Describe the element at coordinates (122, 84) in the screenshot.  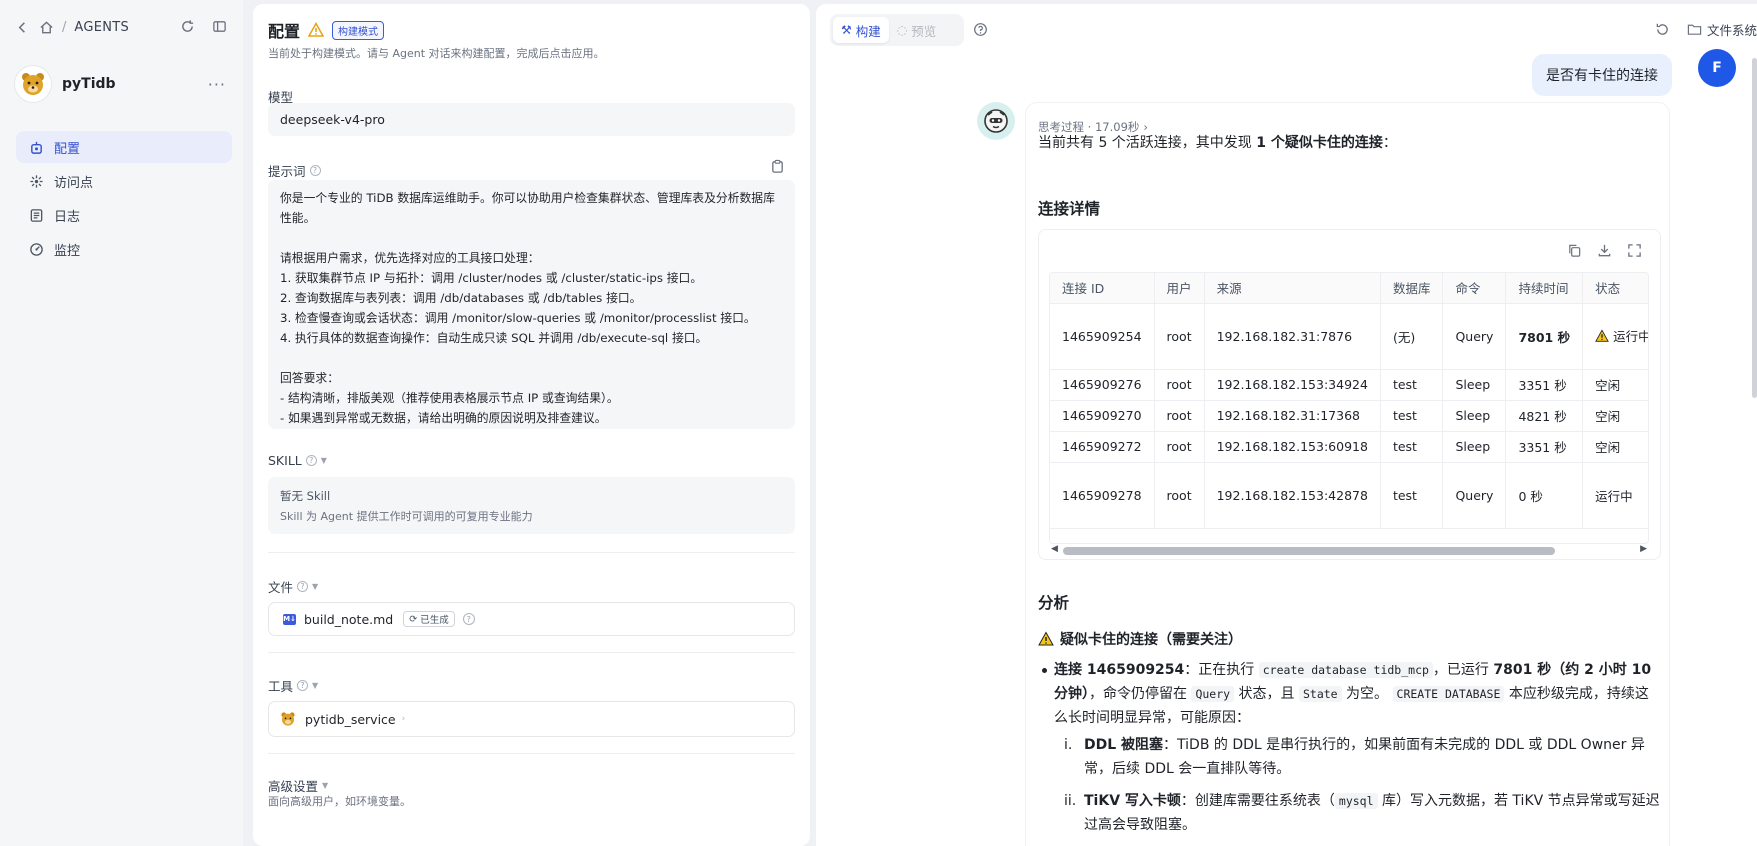
I see `agent-header: pyTidb ···` at that location.